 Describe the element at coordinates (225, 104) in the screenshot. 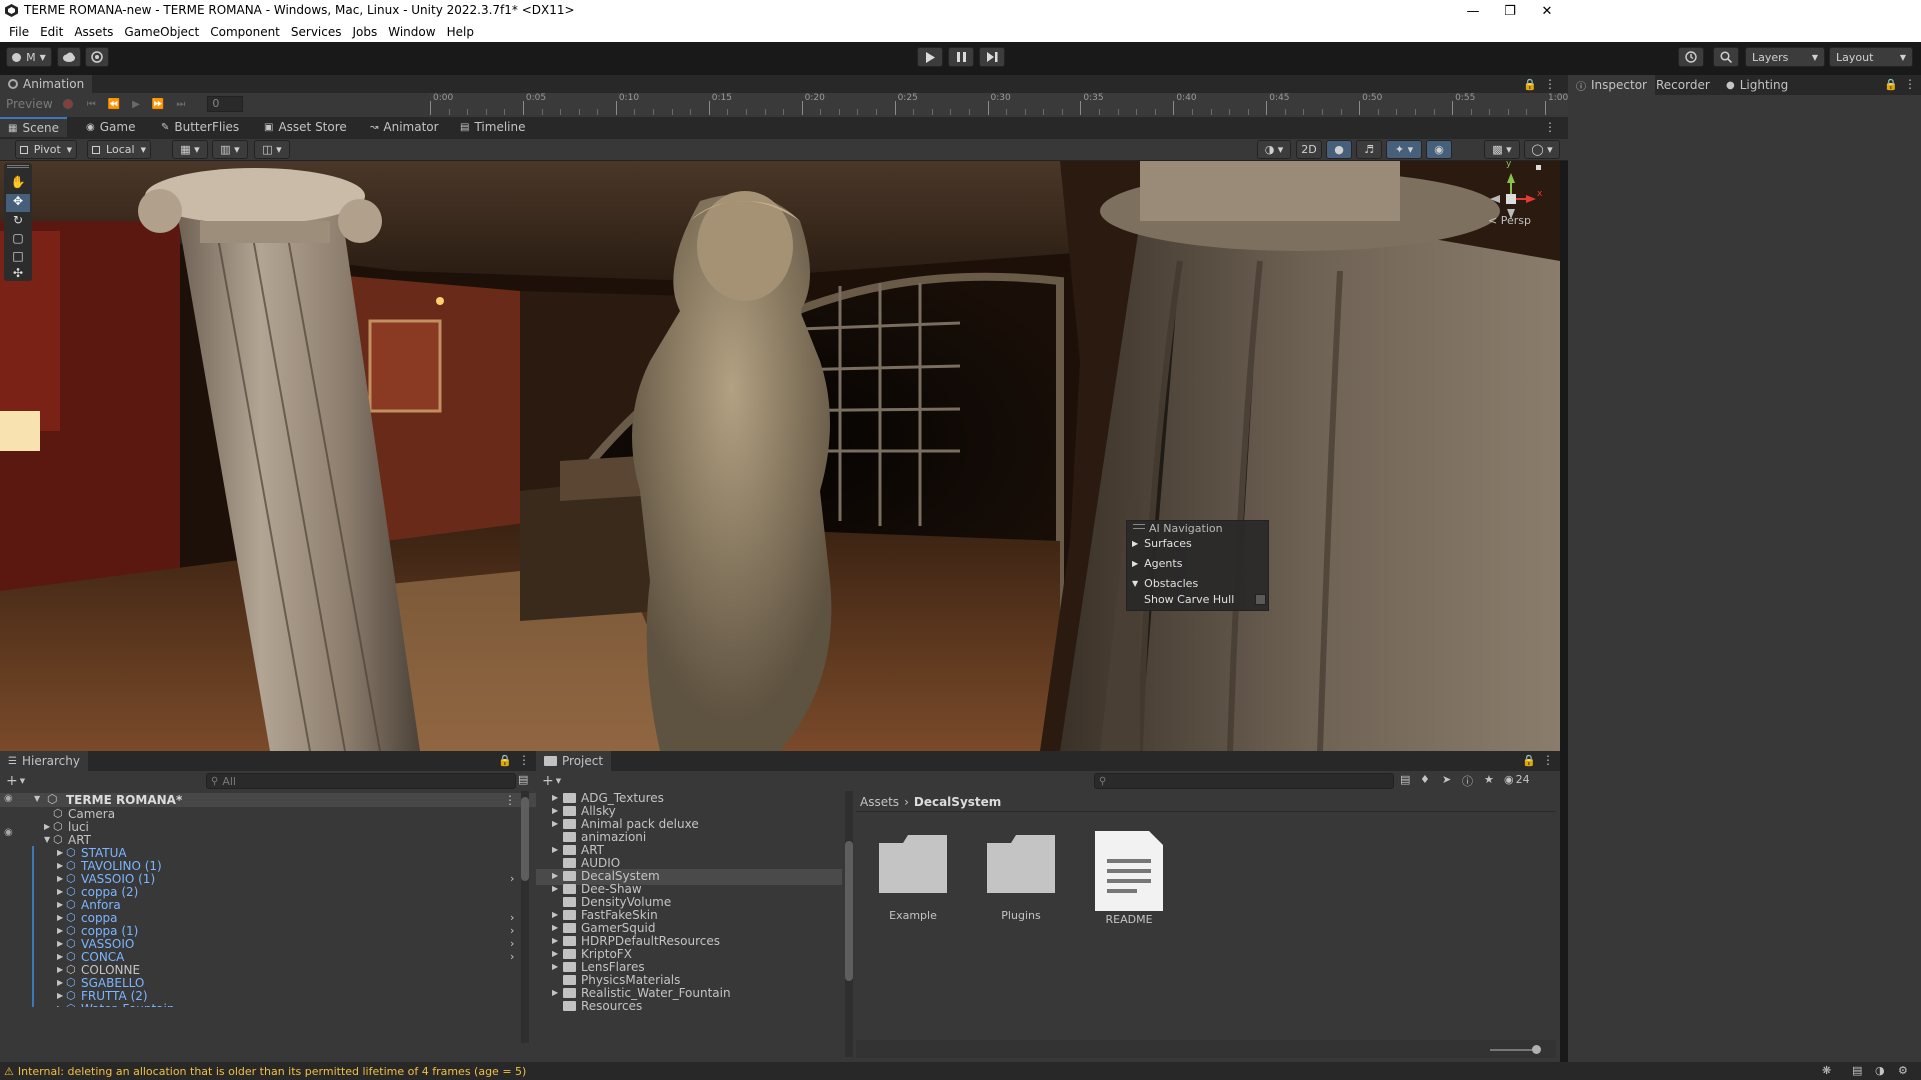

I see `frame-field: 0` at that location.